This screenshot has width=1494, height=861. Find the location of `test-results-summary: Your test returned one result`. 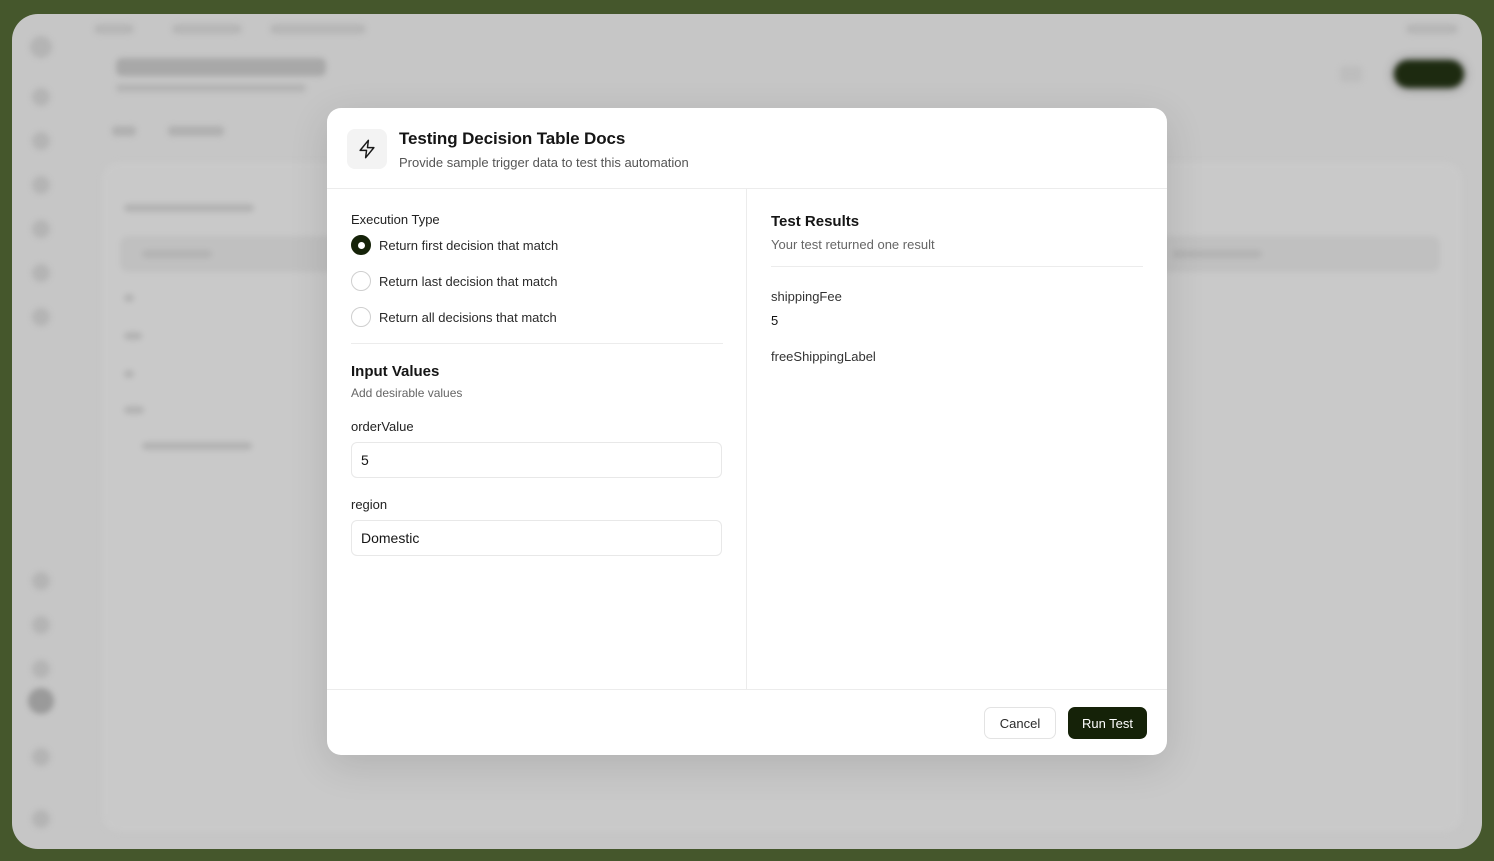

test-results-summary: Your test returned one result is located at coordinates (853, 244).